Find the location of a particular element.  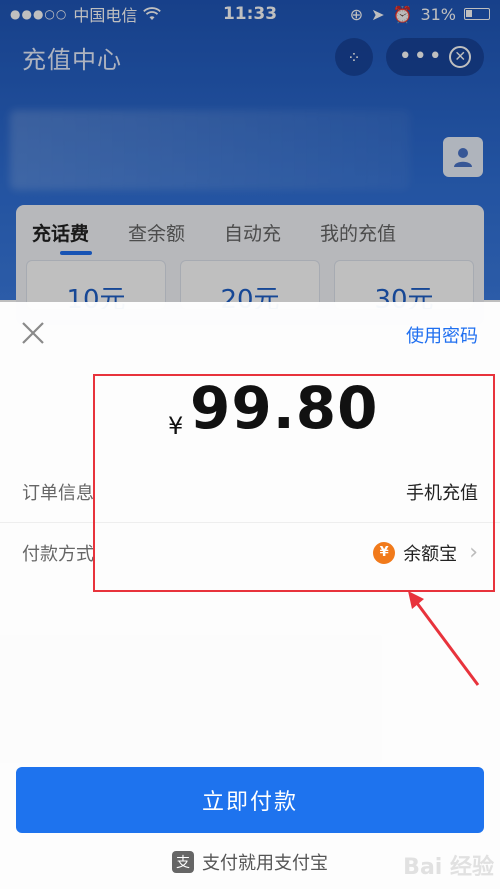

alipay-logo-icon: 支 is located at coordinates (183, 862).